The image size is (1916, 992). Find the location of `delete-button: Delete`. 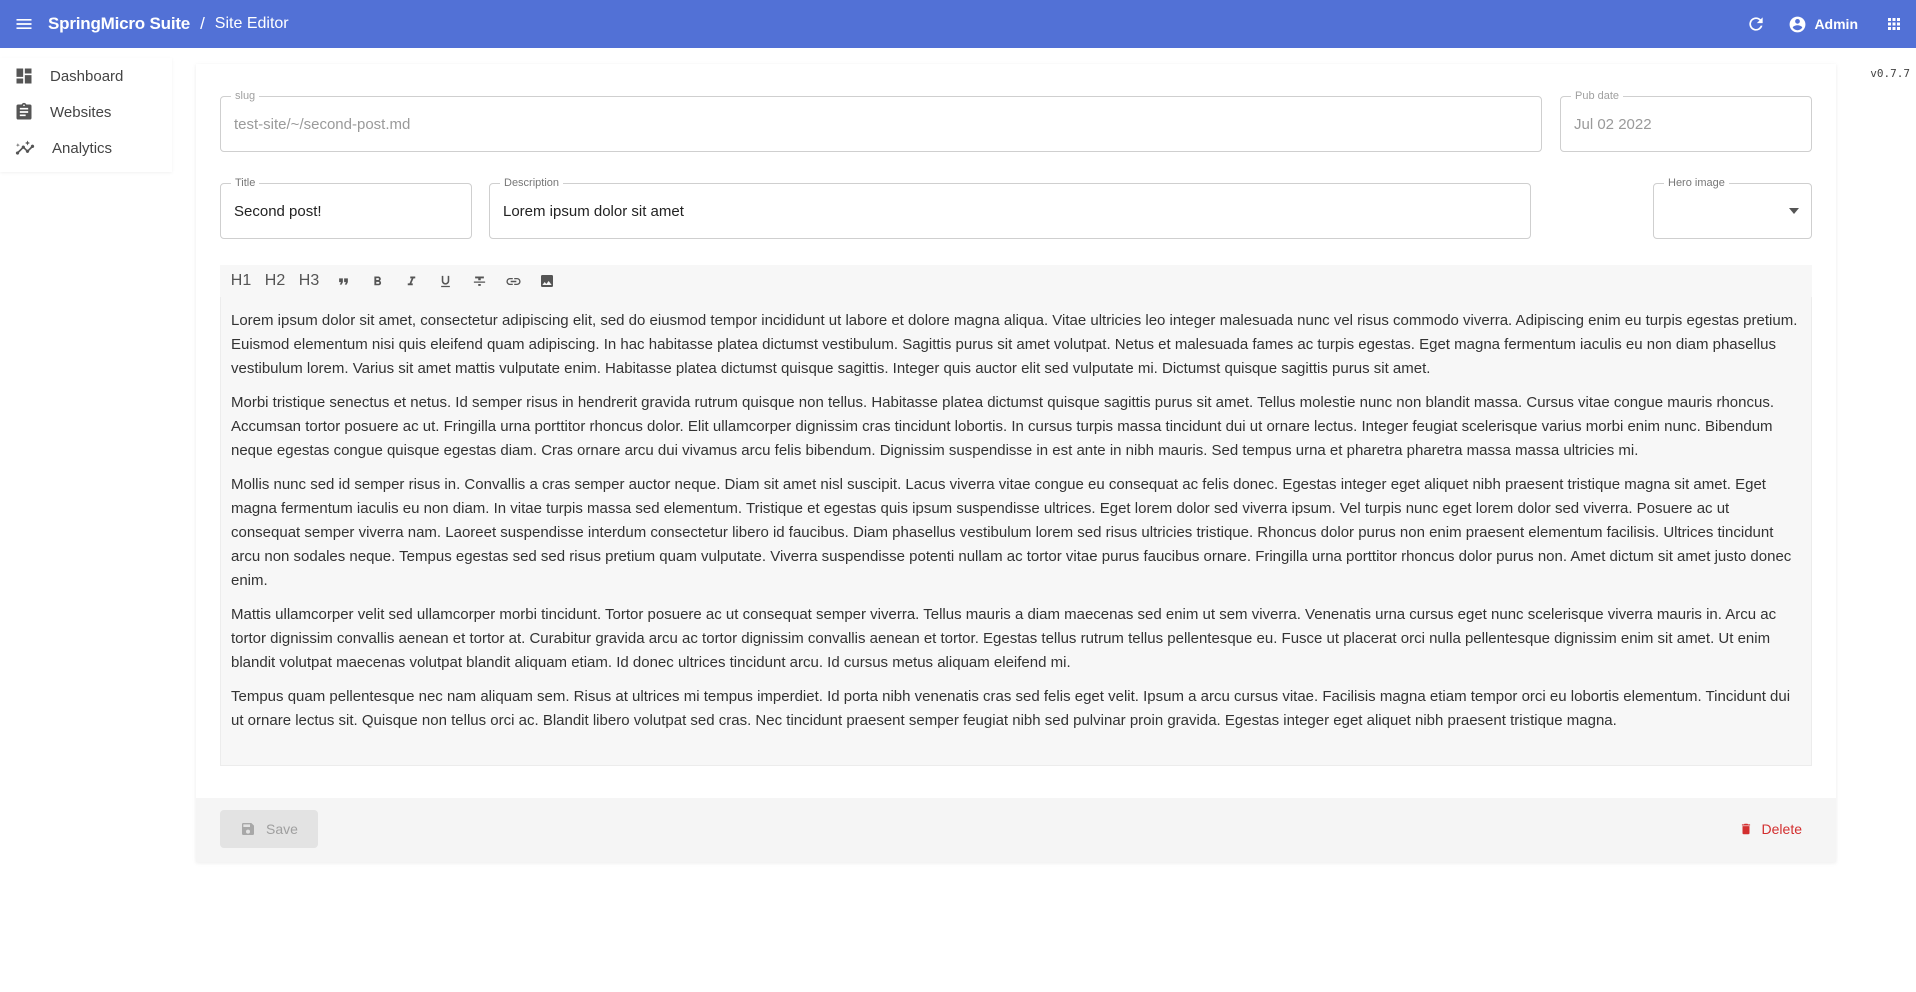

delete-button: Delete is located at coordinates (1770, 829).